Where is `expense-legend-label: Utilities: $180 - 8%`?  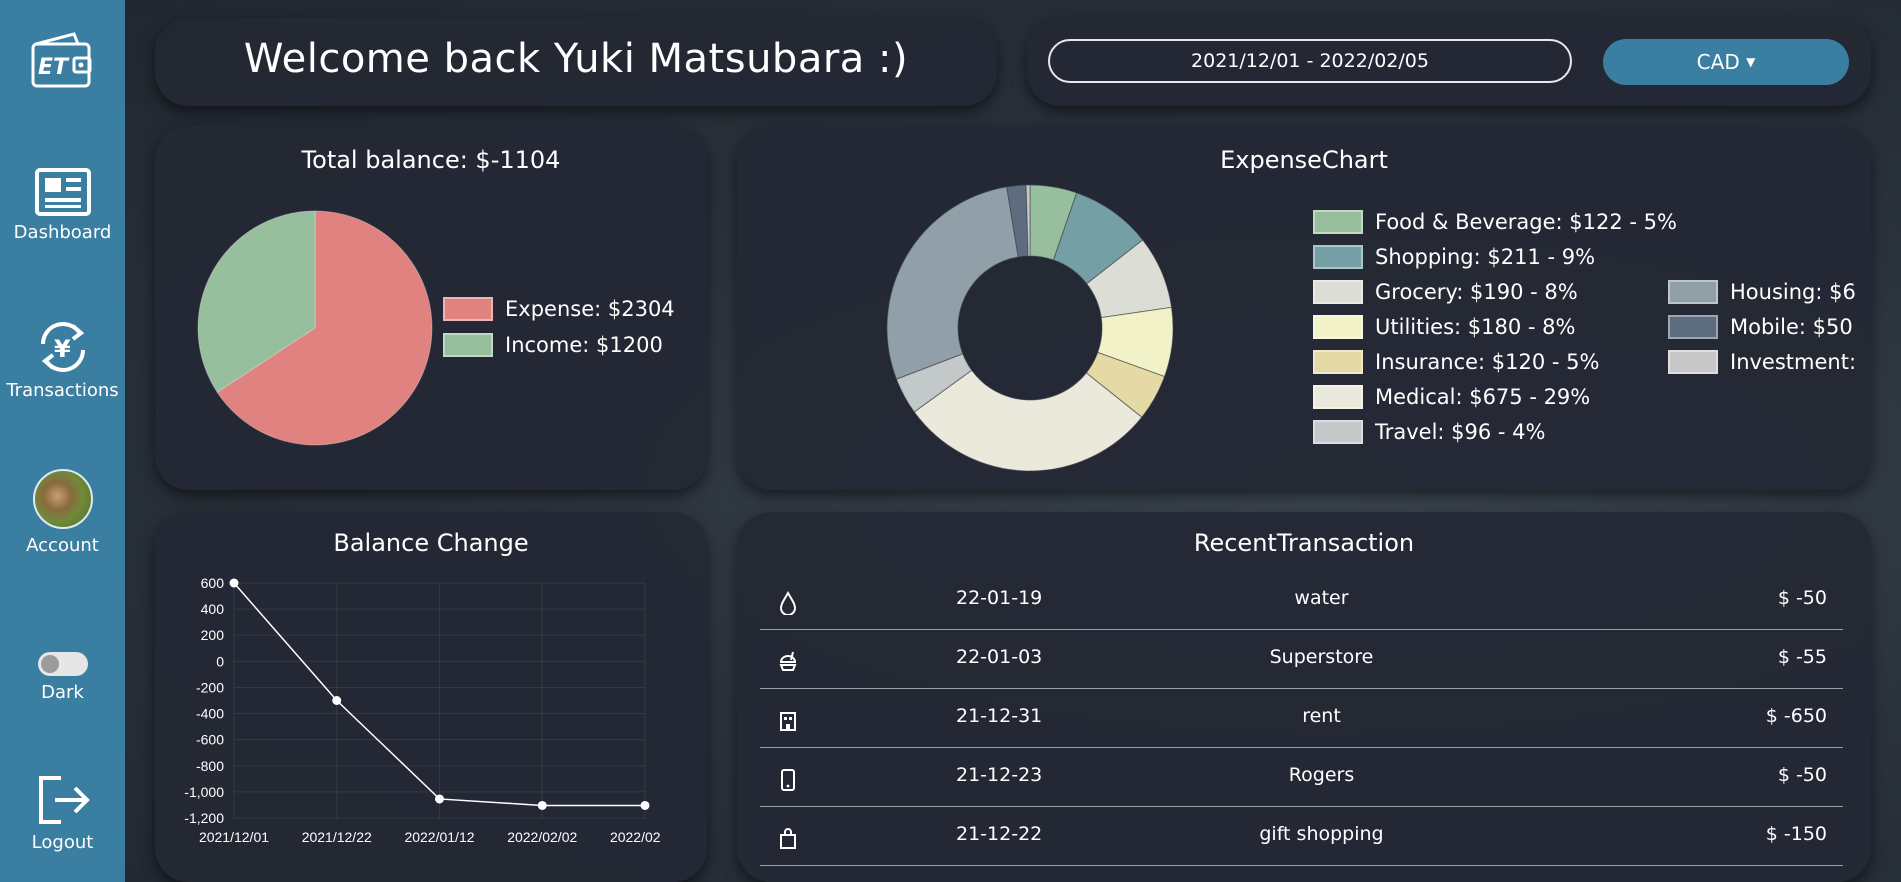
expense-legend-label: Utilities: $180 - 8% is located at coordinates (1475, 327).